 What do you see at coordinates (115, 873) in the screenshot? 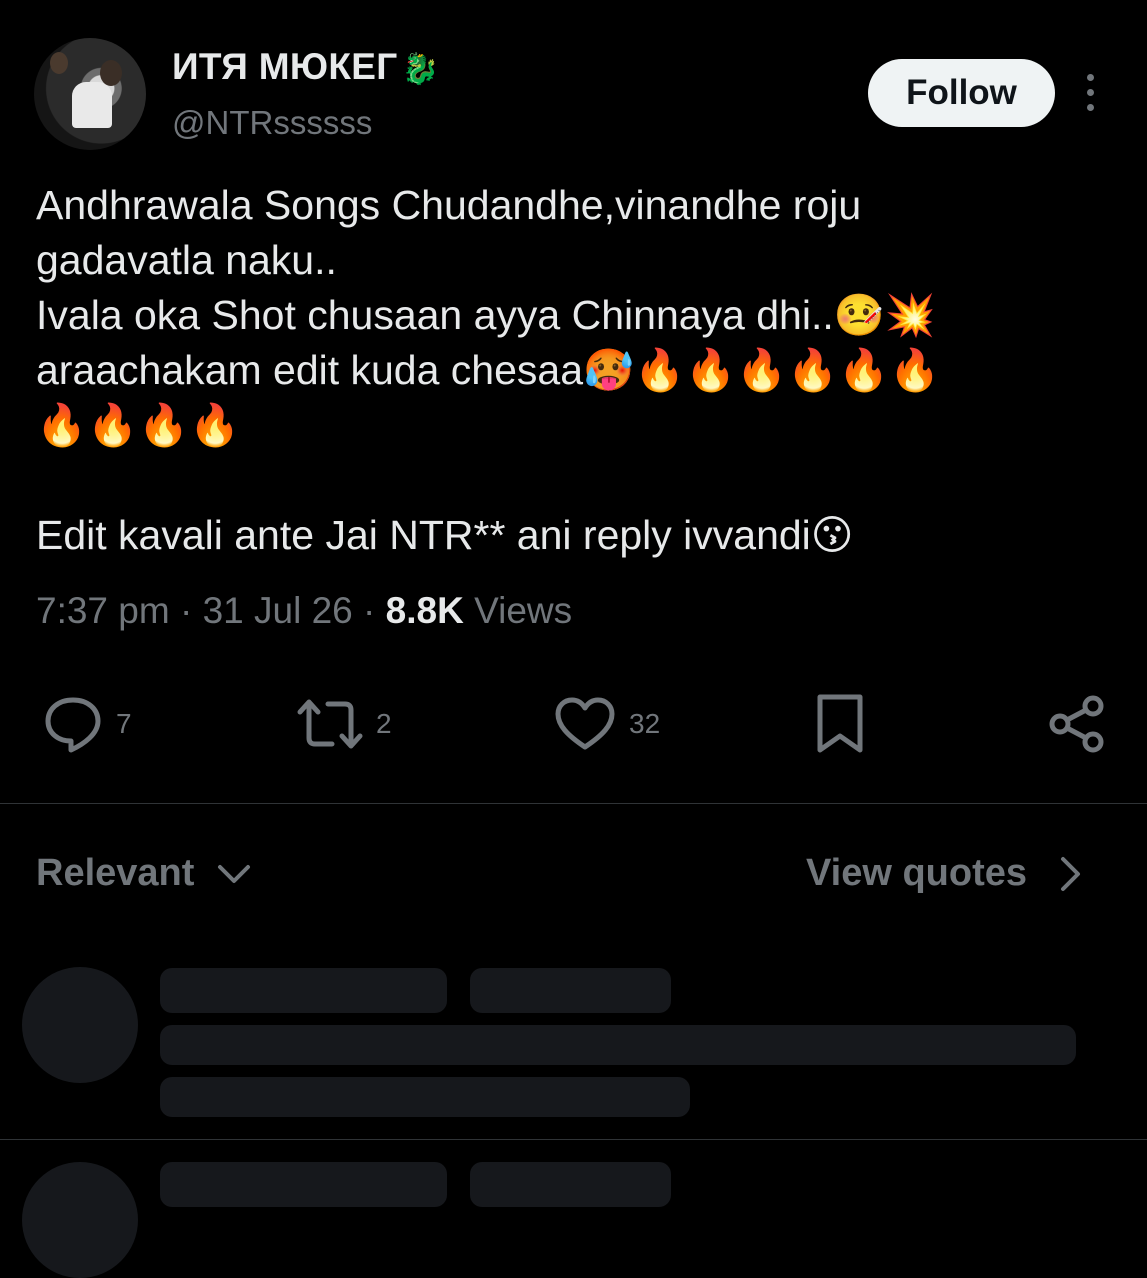
I see `relevant-label: Relevant` at bounding box center [115, 873].